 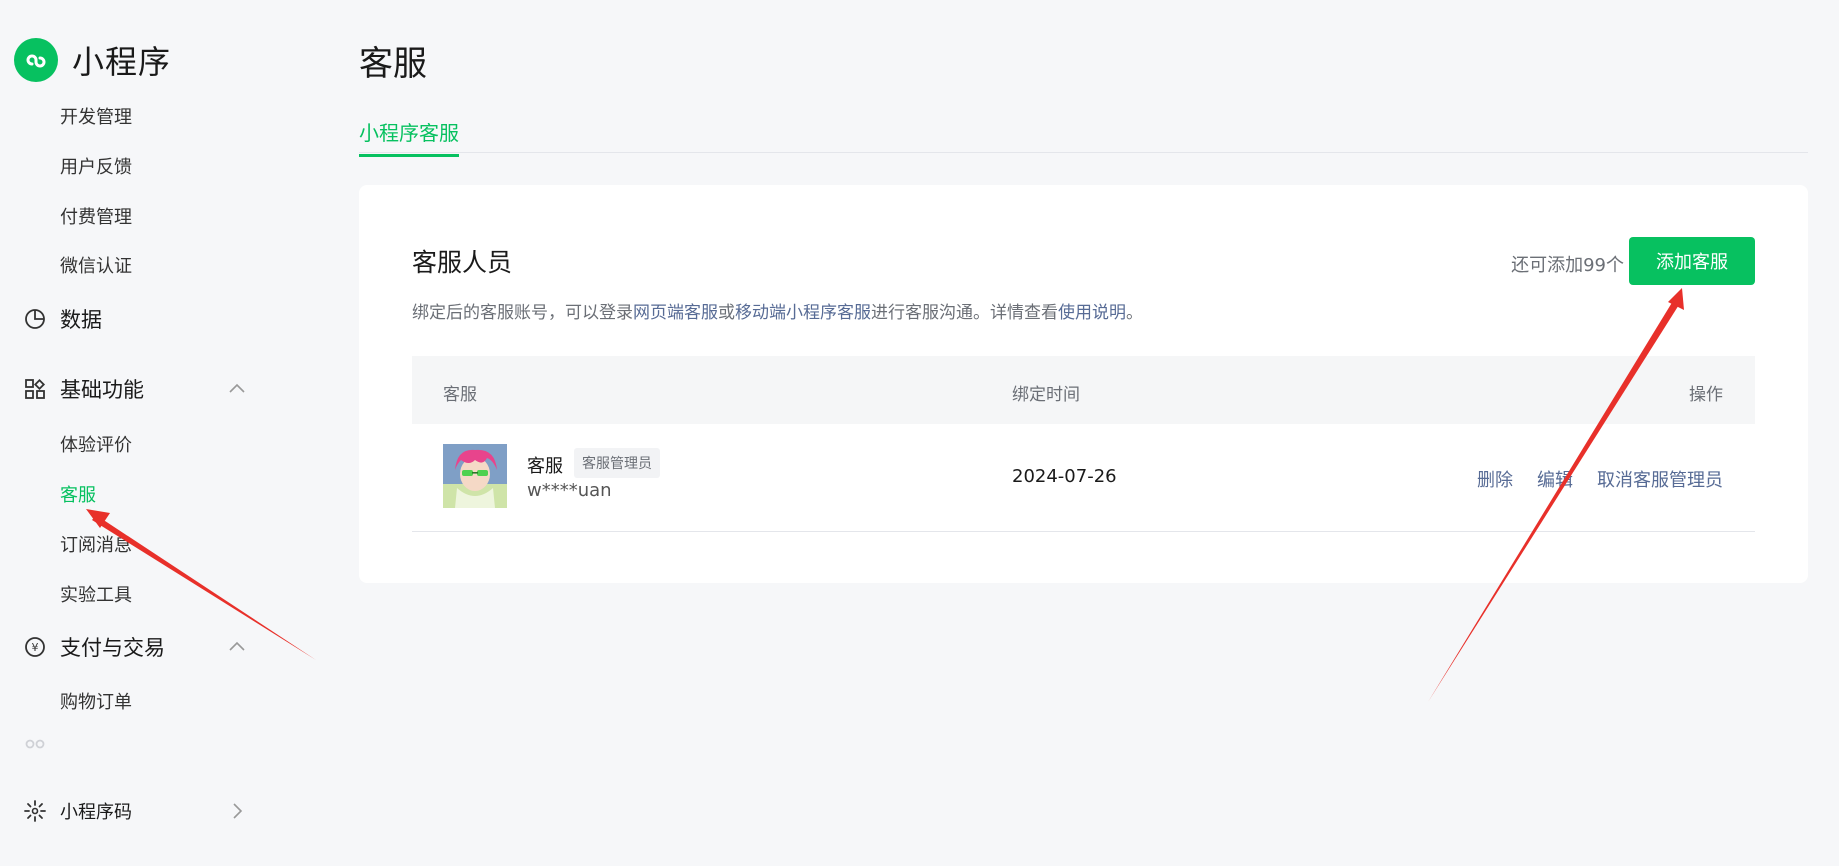 What do you see at coordinates (522, 313) in the screenshot?
I see `desc-text: 绑定后的客服账号，可以登录` at bounding box center [522, 313].